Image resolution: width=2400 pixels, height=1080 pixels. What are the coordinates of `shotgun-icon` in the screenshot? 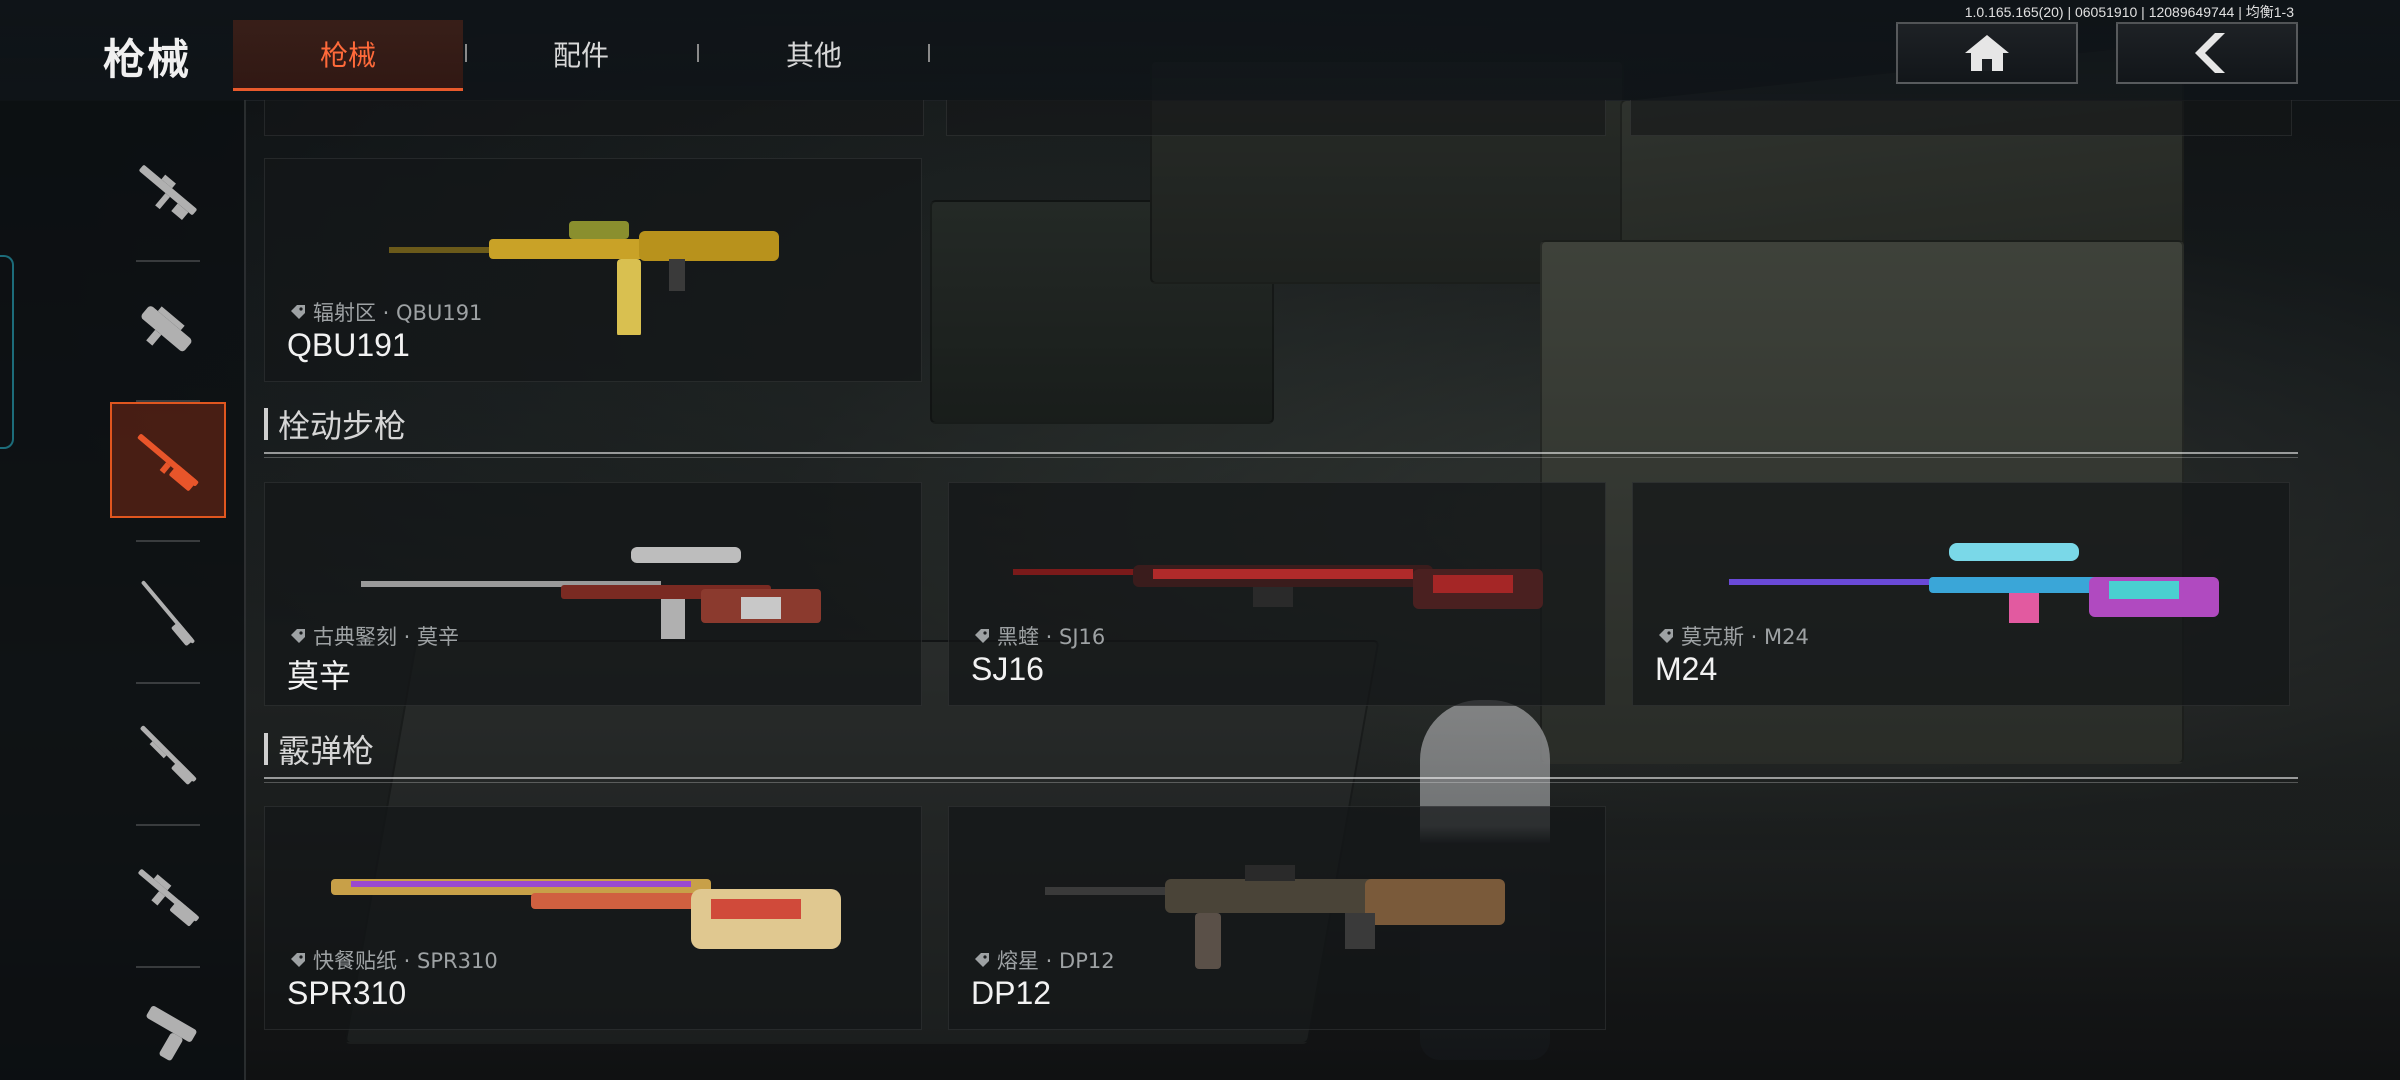 It's located at (168, 755).